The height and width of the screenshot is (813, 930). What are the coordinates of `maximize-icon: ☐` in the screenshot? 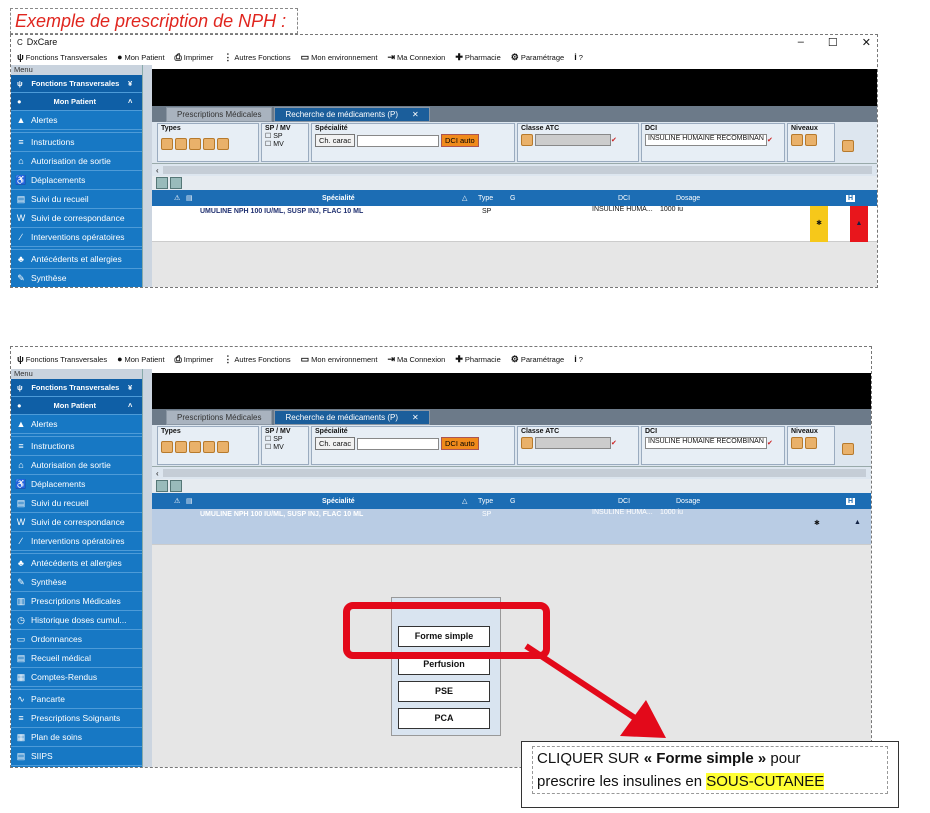 It's located at (833, 42).